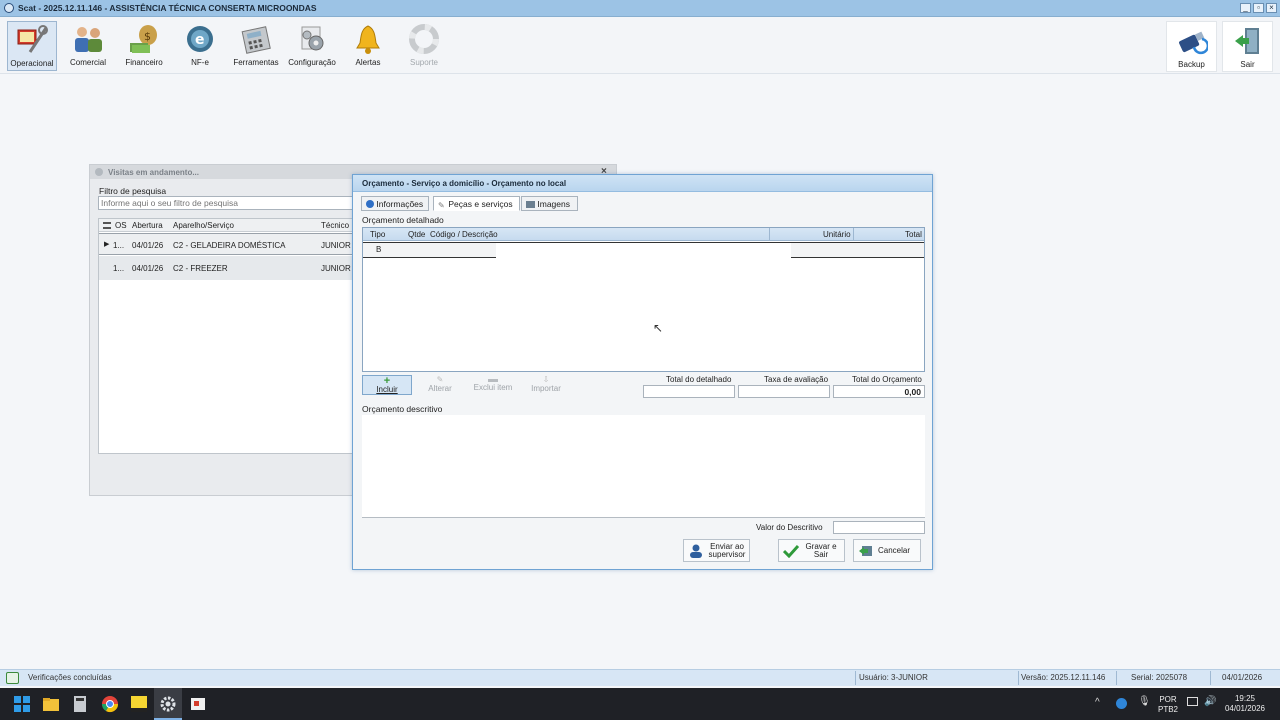 The width and height of the screenshot is (1280, 720). Describe the element at coordinates (1097, 702) in the screenshot. I see `chevron-up-icon: ^` at that location.